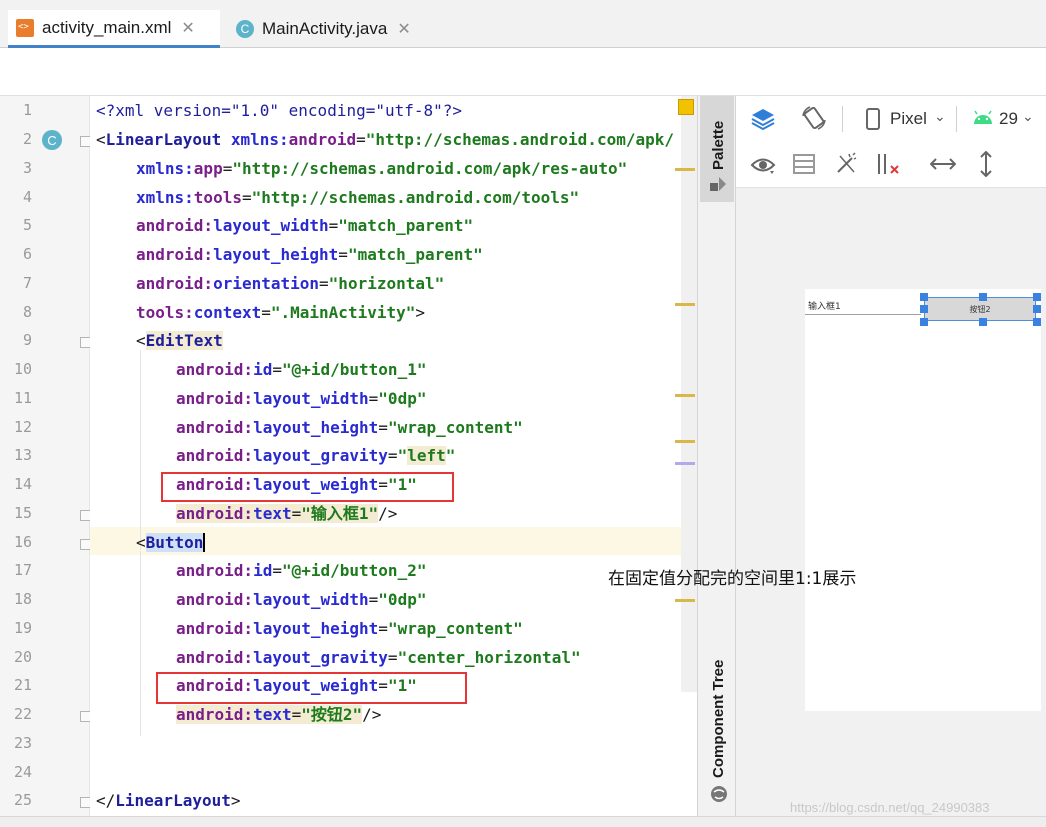 The height and width of the screenshot is (827, 1046). Describe the element at coordinates (25, 27) in the screenshot. I see `xml-file-icon` at that location.